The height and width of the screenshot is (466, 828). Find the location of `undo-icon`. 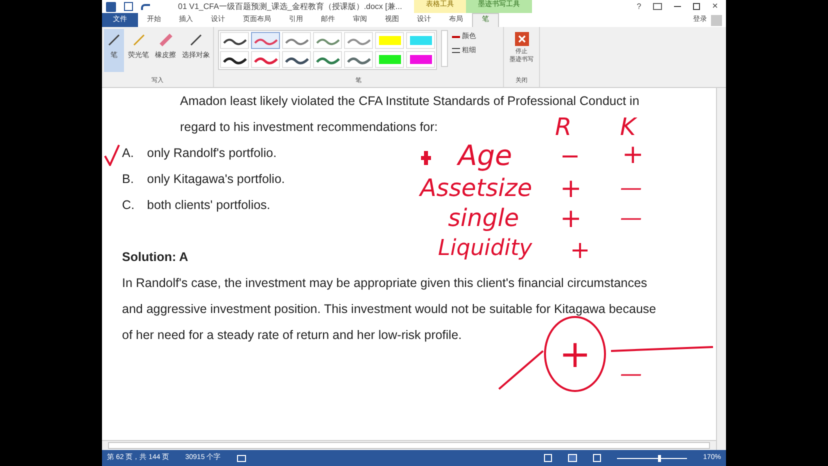

undo-icon is located at coordinates (145, 7).